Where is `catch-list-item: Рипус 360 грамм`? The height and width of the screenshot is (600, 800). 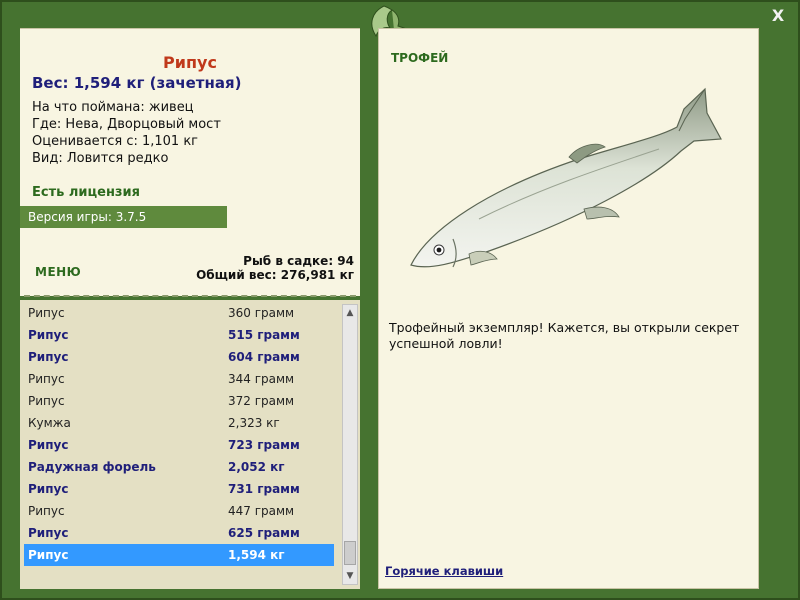
catch-list-item: Рипус 360 грамм is located at coordinates (179, 313).